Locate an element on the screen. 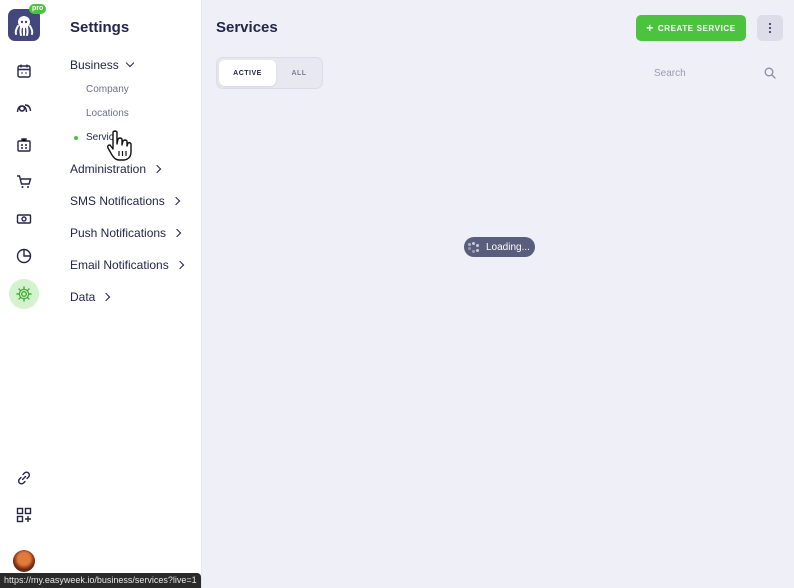 The image size is (794, 588). settings-icon is located at coordinates (24, 294).